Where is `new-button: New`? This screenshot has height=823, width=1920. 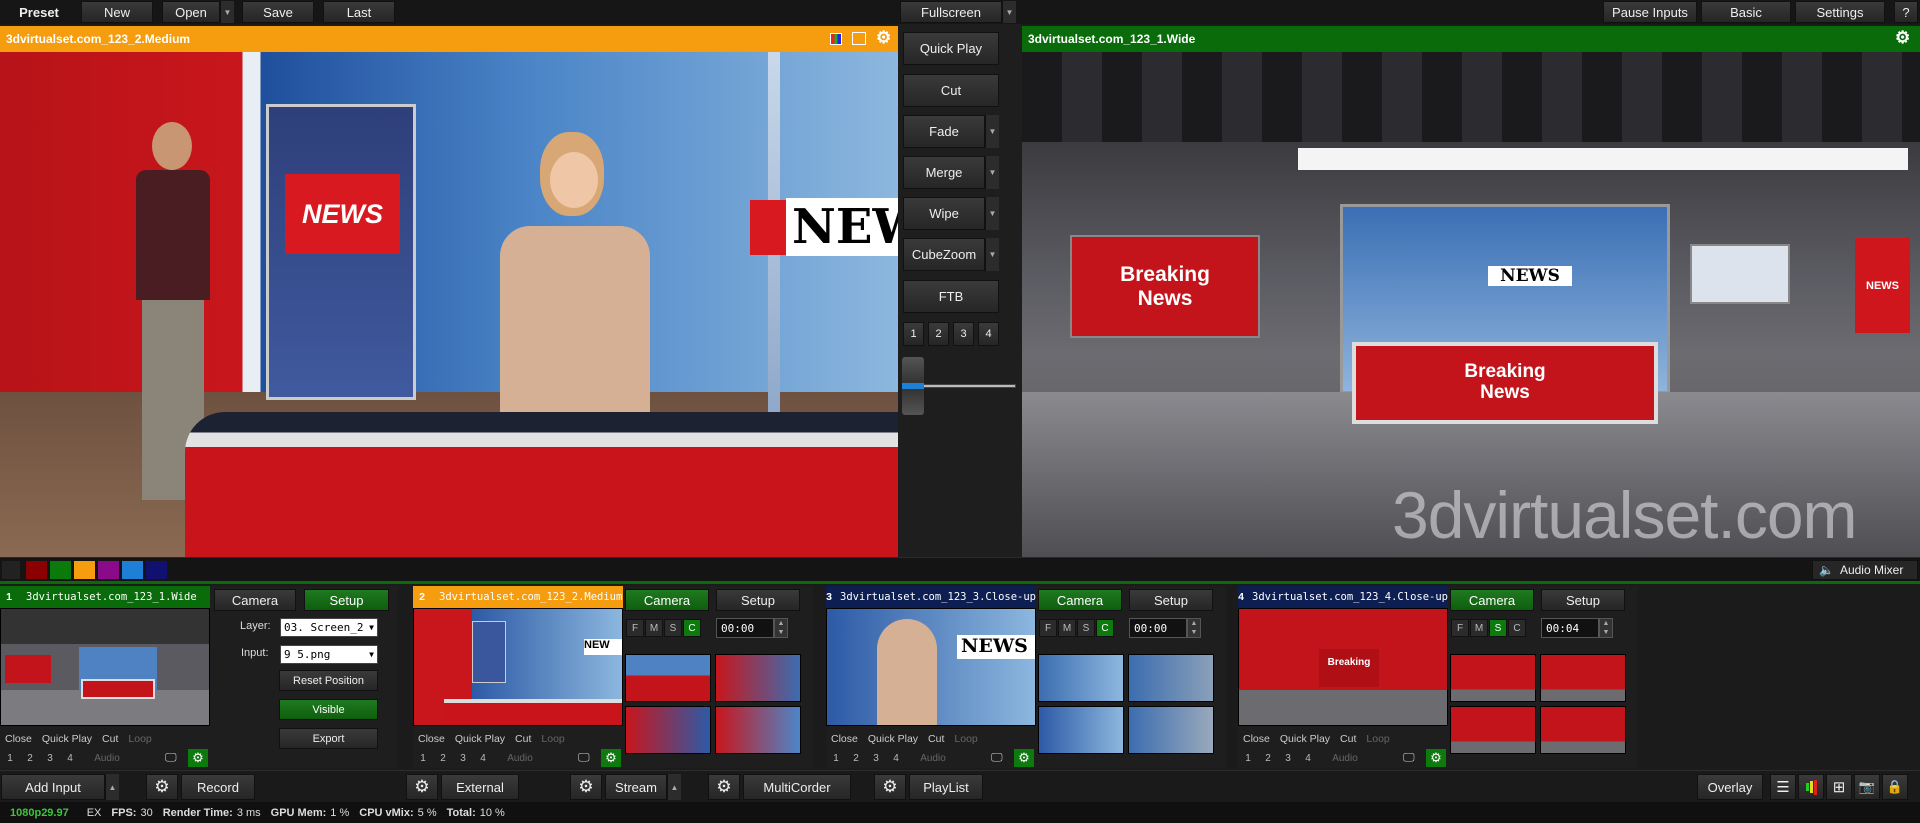
new-button: New is located at coordinates (117, 12).